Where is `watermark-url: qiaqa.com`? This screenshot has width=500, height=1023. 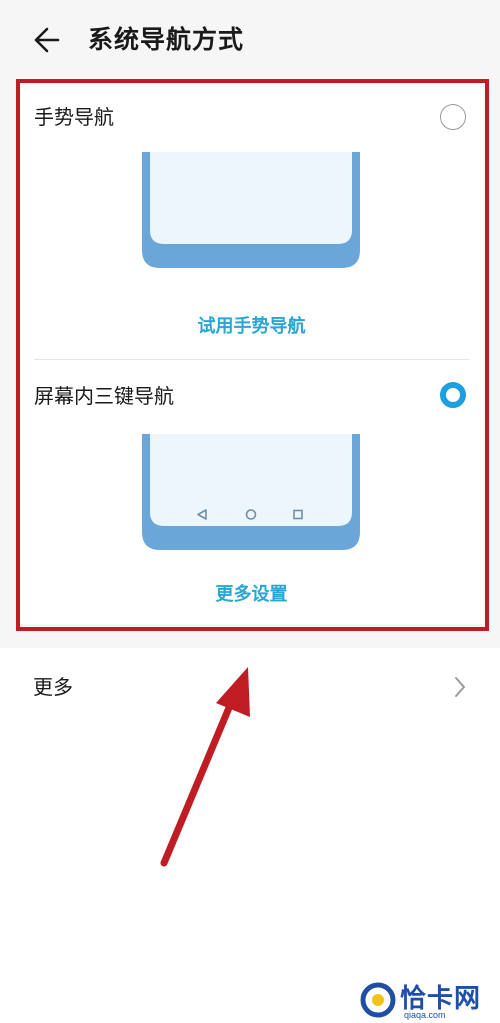
watermark-url: qiaqa.com is located at coordinates (425, 1015).